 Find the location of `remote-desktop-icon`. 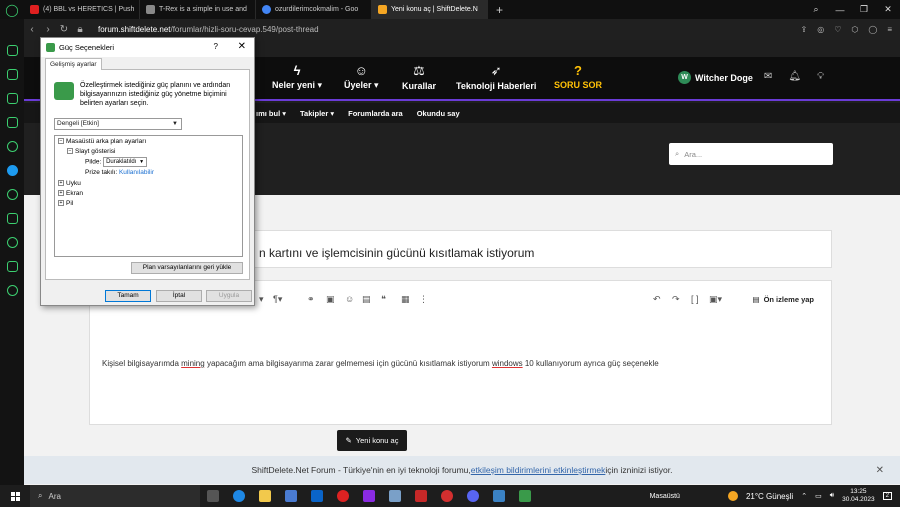

remote-desktop-icon is located at coordinates (499, 496).